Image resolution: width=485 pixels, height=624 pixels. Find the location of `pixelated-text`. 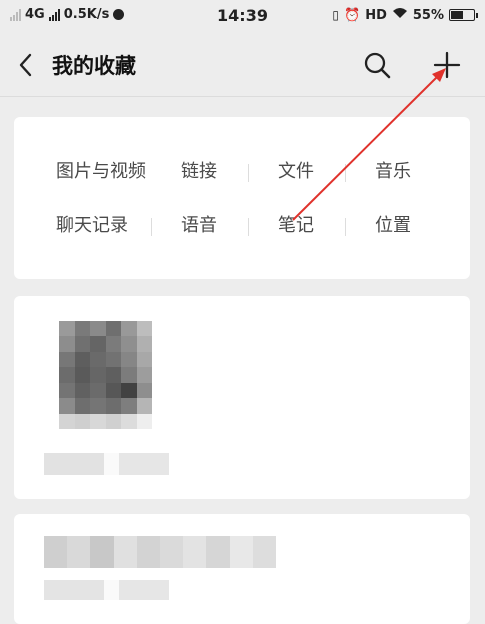

pixelated-text is located at coordinates (160, 552).